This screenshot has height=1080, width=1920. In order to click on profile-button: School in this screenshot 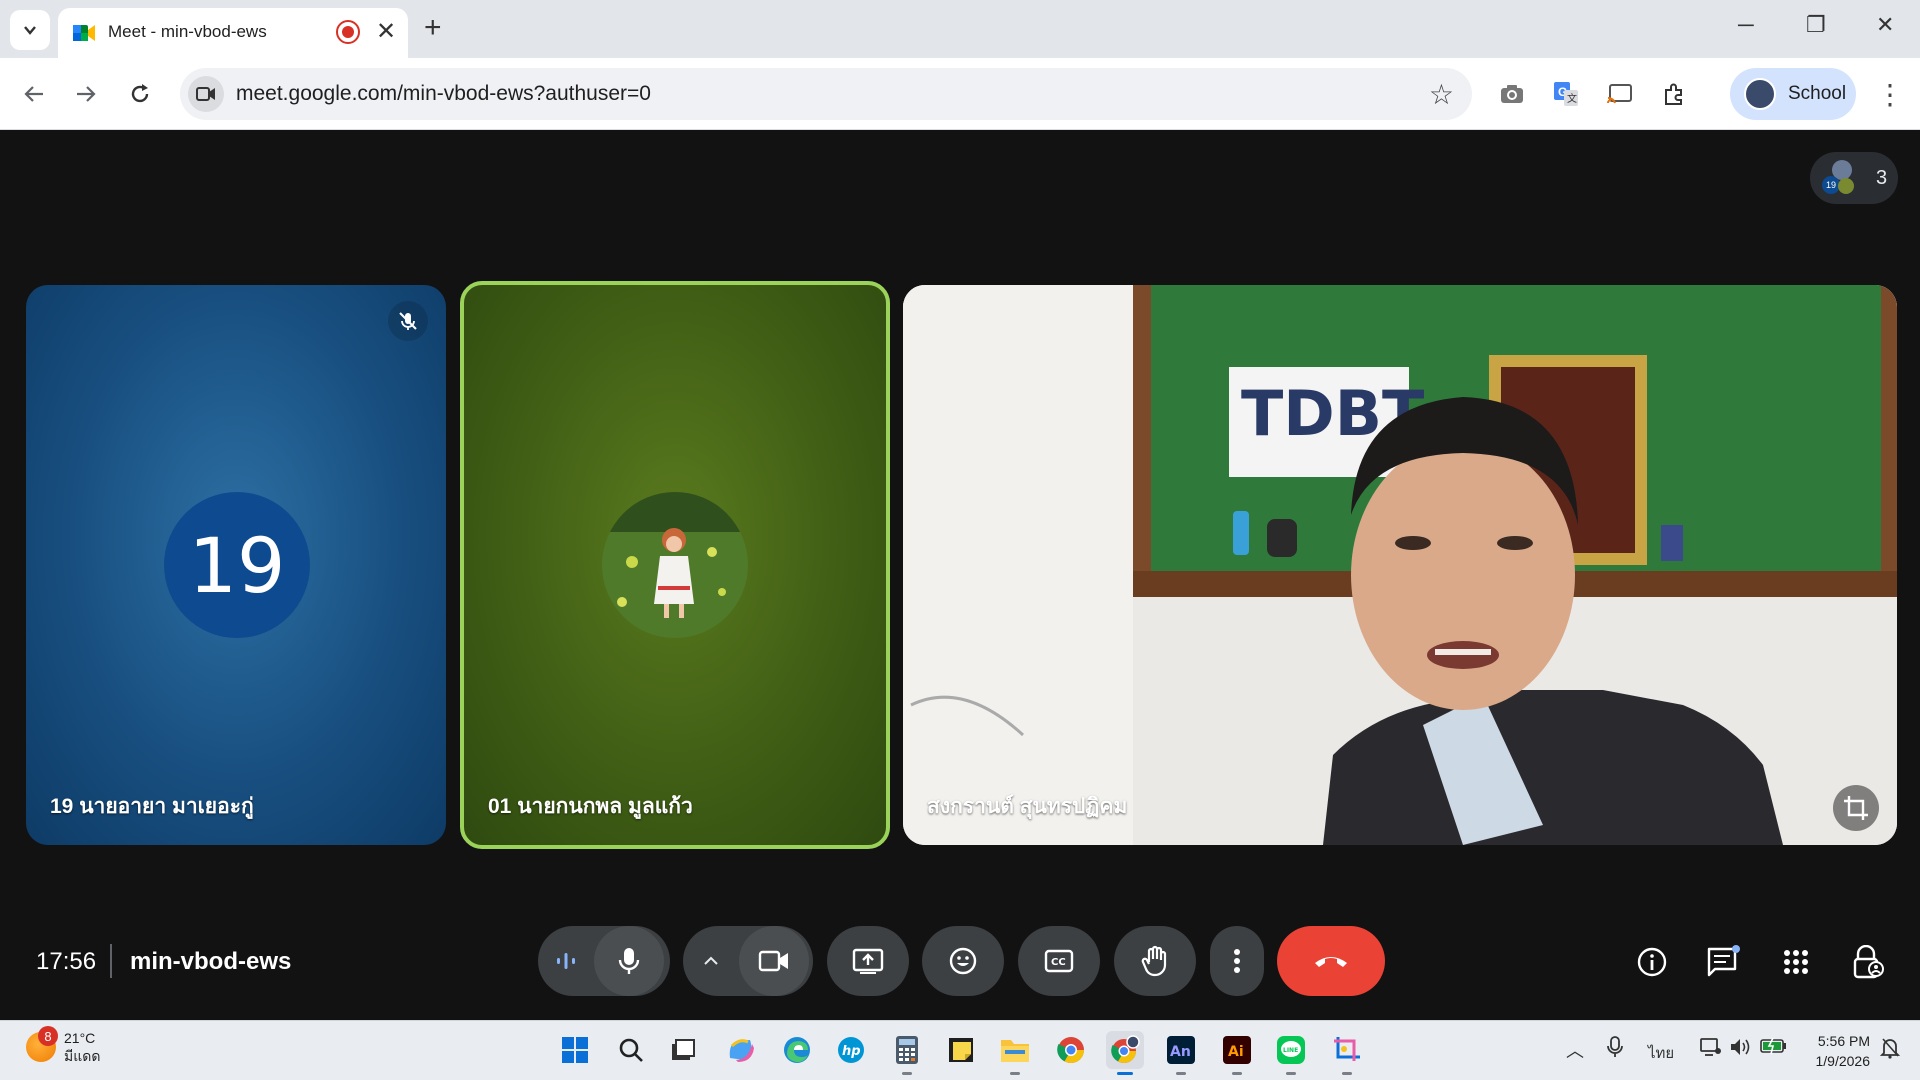, I will do `click(1793, 94)`.